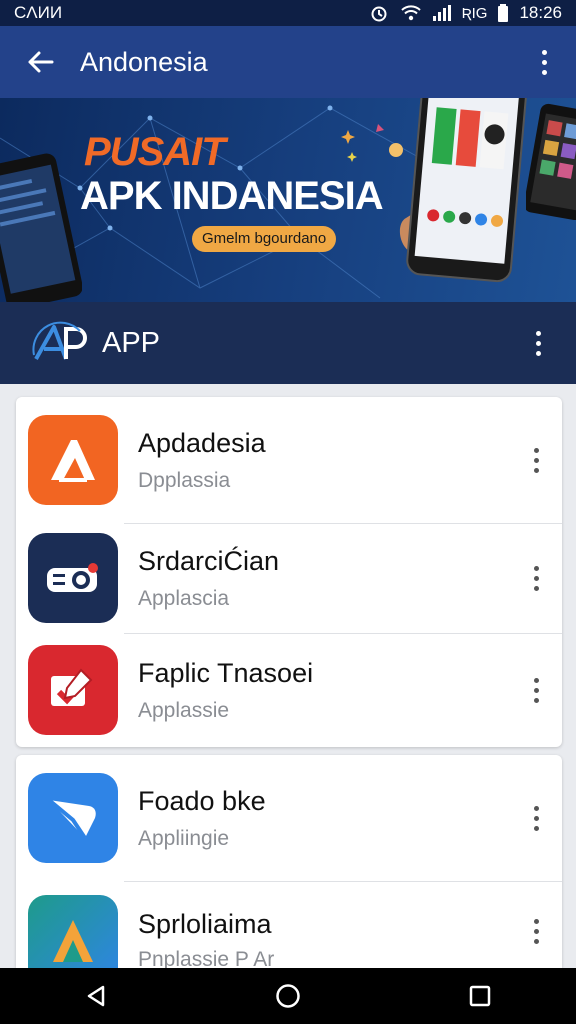  I want to click on back-button, so click(40, 62).